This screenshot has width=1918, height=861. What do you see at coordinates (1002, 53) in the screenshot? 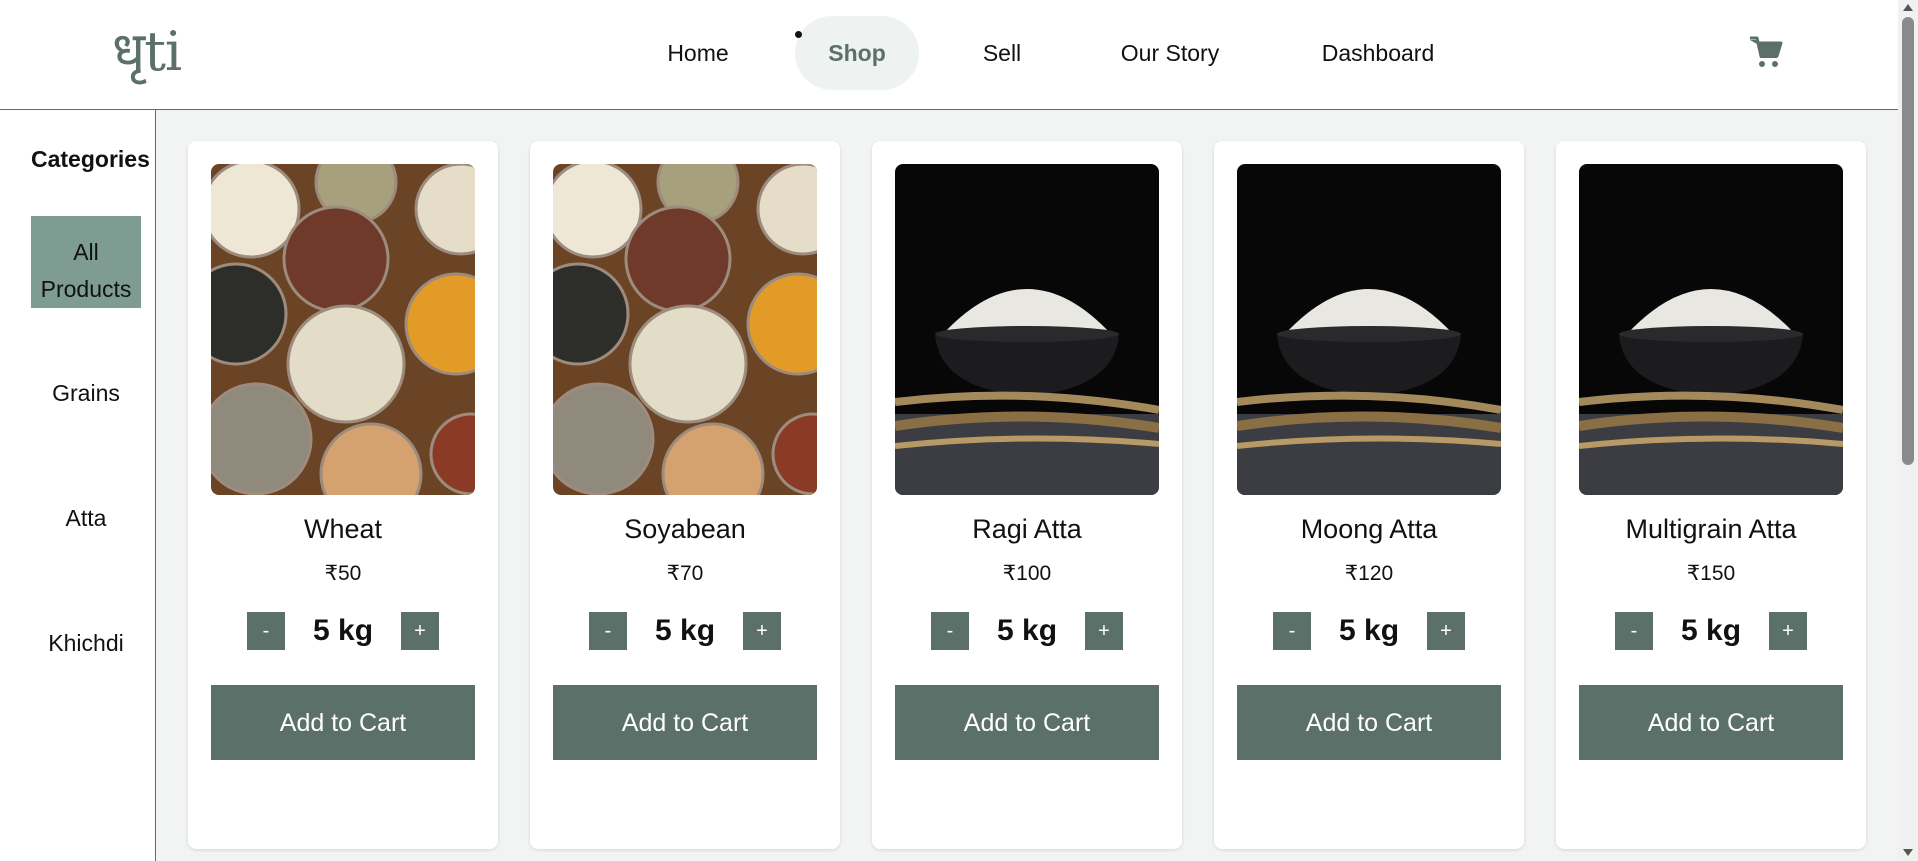
I see `nav-sell: Sell` at bounding box center [1002, 53].